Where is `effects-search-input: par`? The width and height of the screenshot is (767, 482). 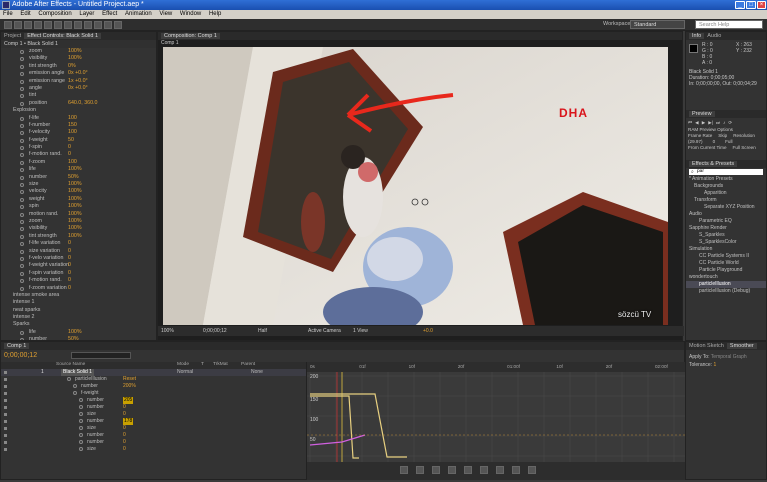 effects-search-input: par is located at coordinates (726, 172).